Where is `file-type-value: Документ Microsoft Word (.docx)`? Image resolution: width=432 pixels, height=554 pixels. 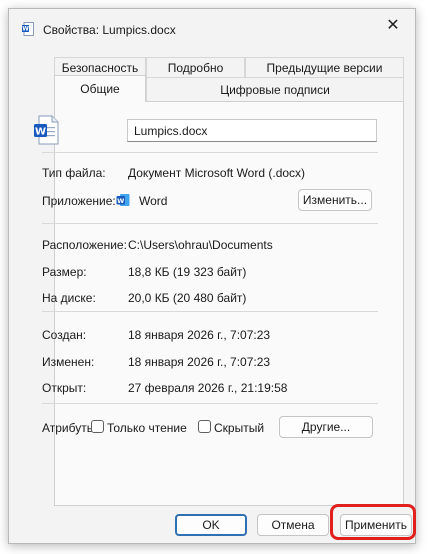
file-type-value: Документ Microsoft Word (.docx) is located at coordinates (217, 173).